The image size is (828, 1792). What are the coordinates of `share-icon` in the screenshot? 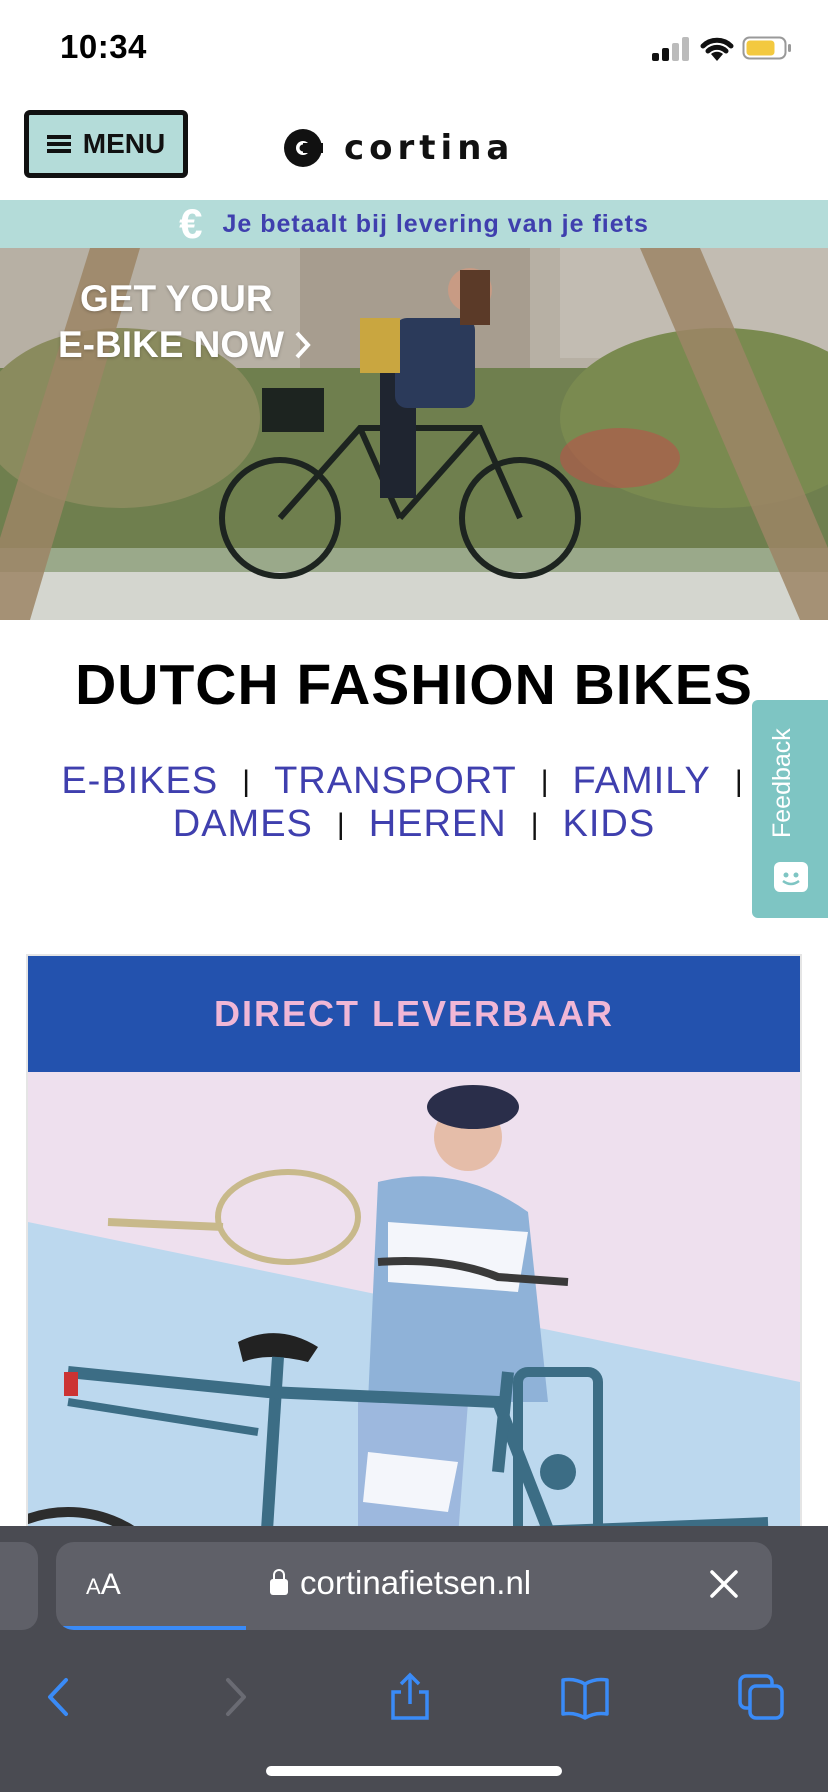 It's located at (410, 1697).